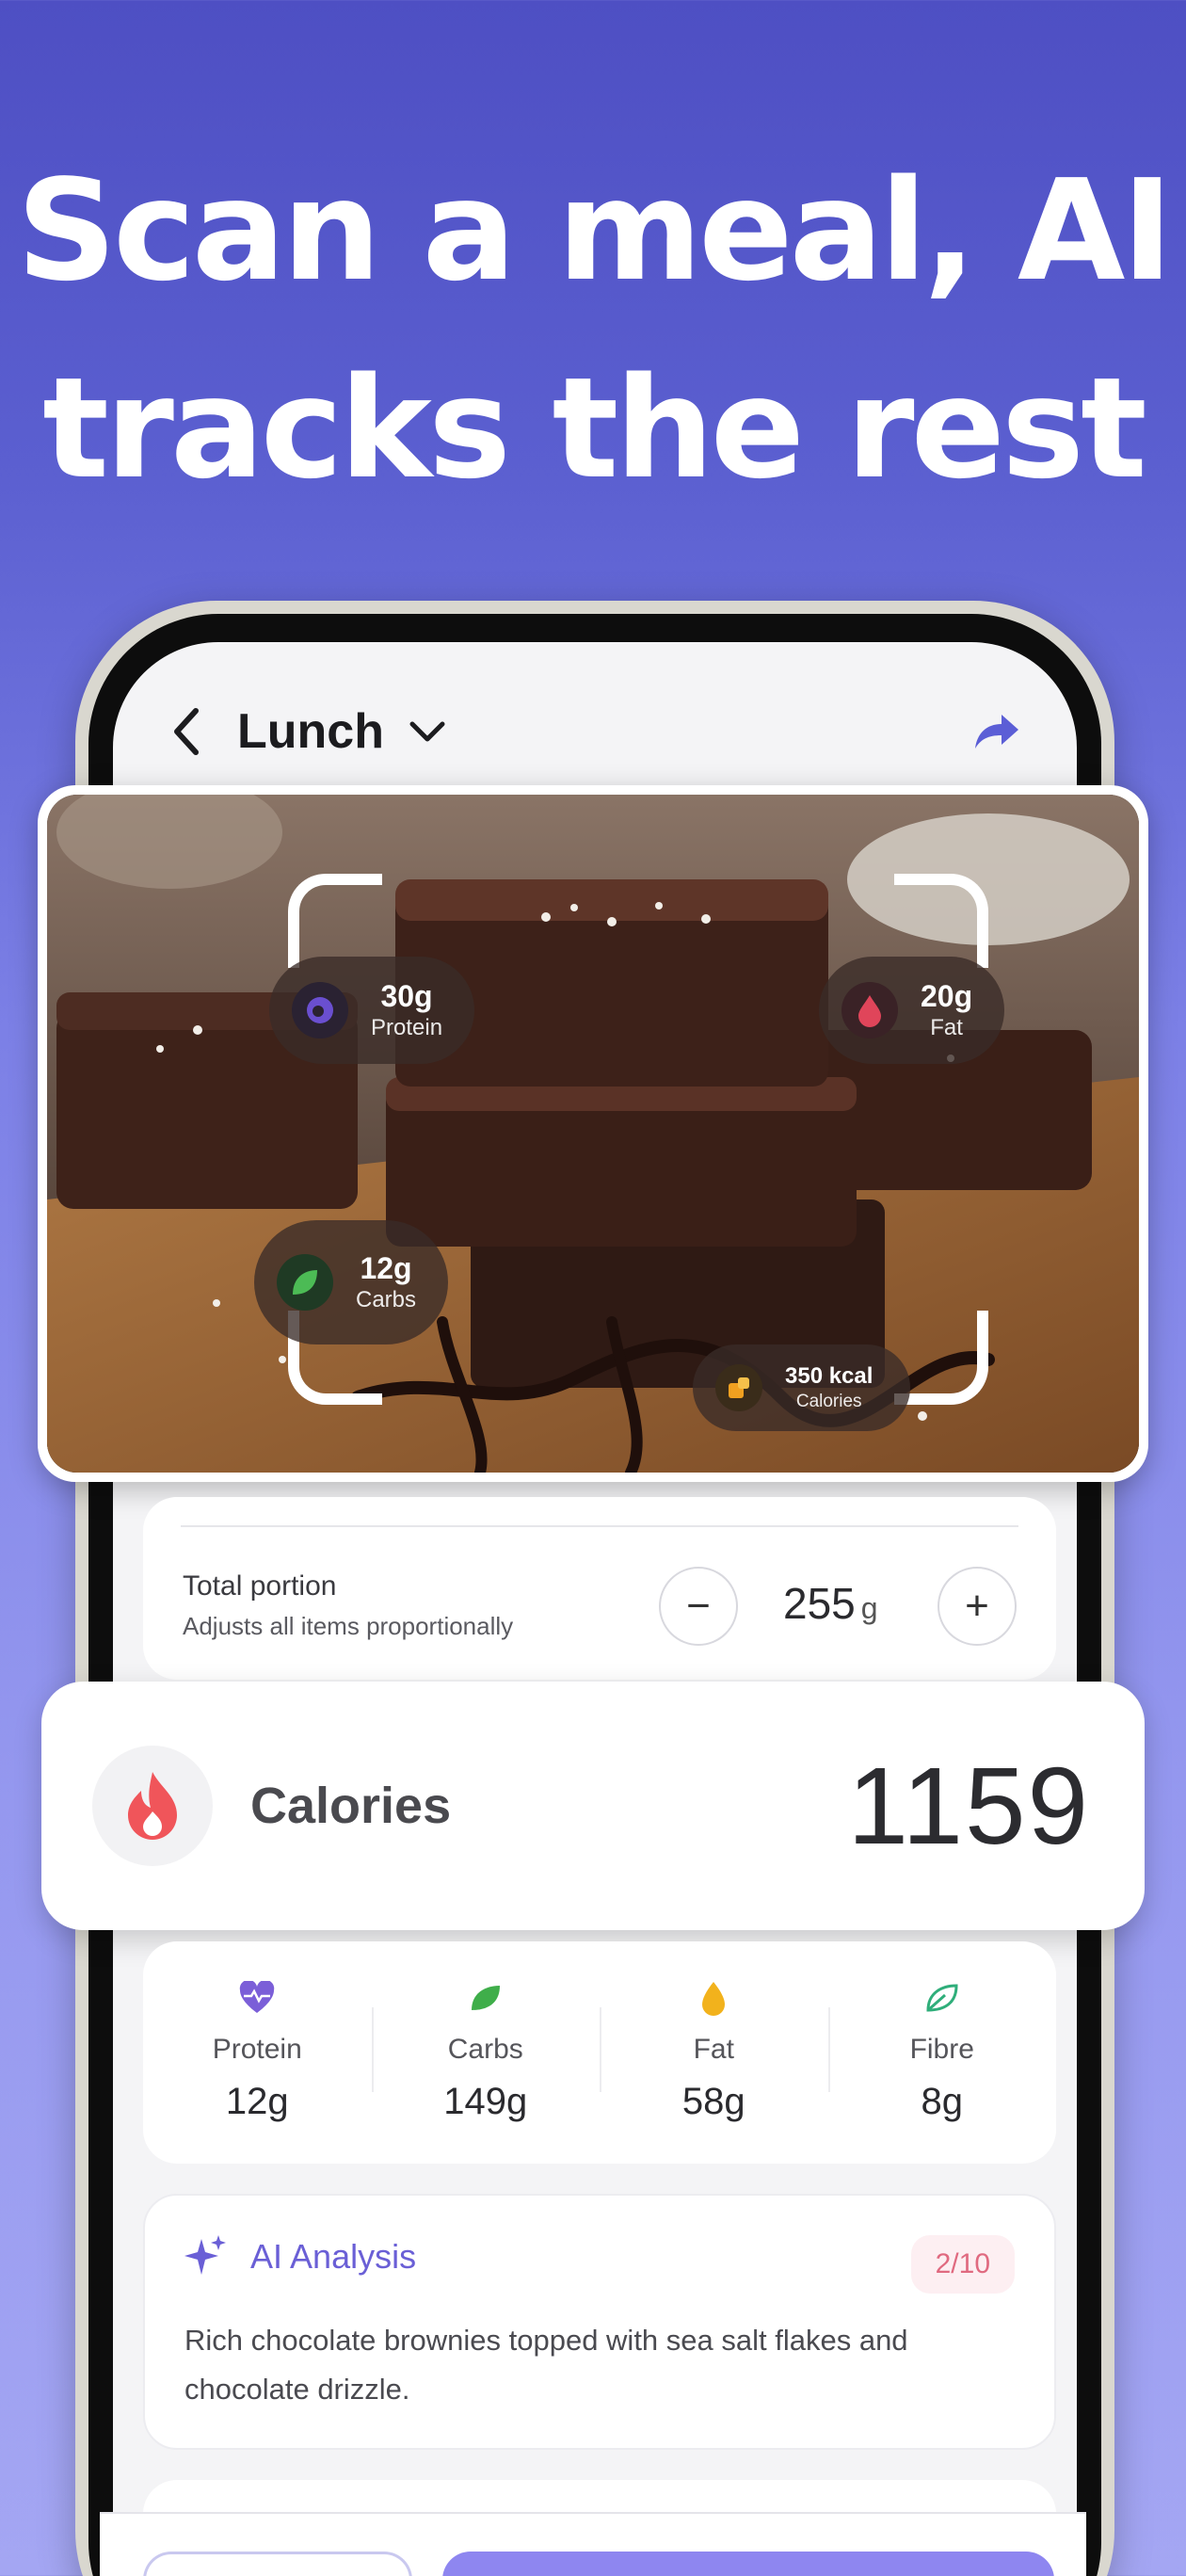 The width and height of the screenshot is (1186, 2576). I want to click on overlay-fat: 20g Fat, so click(912, 1010).